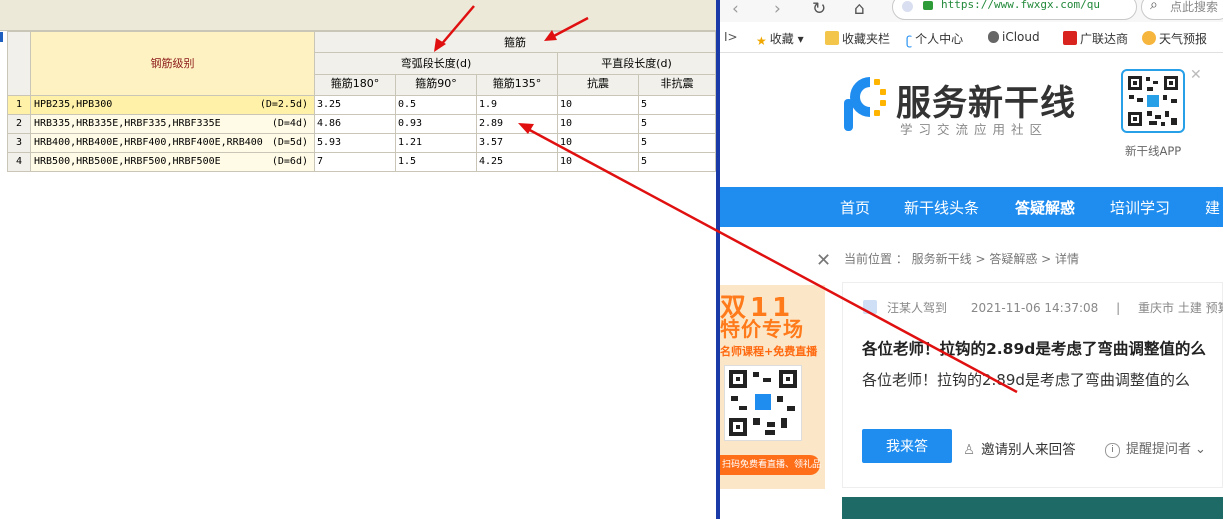  What do you see at coordinates (517, 105) in the screenshot?
I see `value-cell-135: 1.9` at bounding box center [517, 105].